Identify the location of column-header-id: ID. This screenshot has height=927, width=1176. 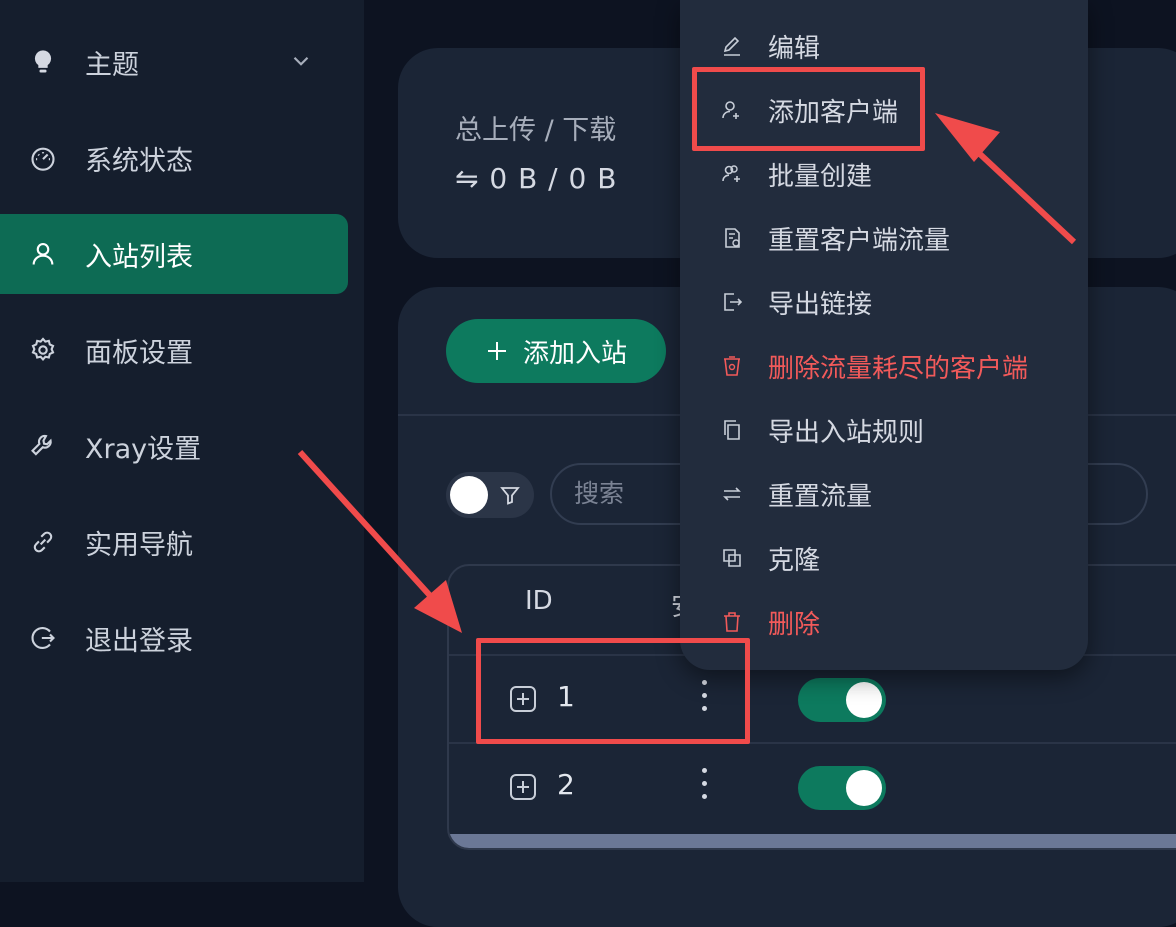
(539, 601).